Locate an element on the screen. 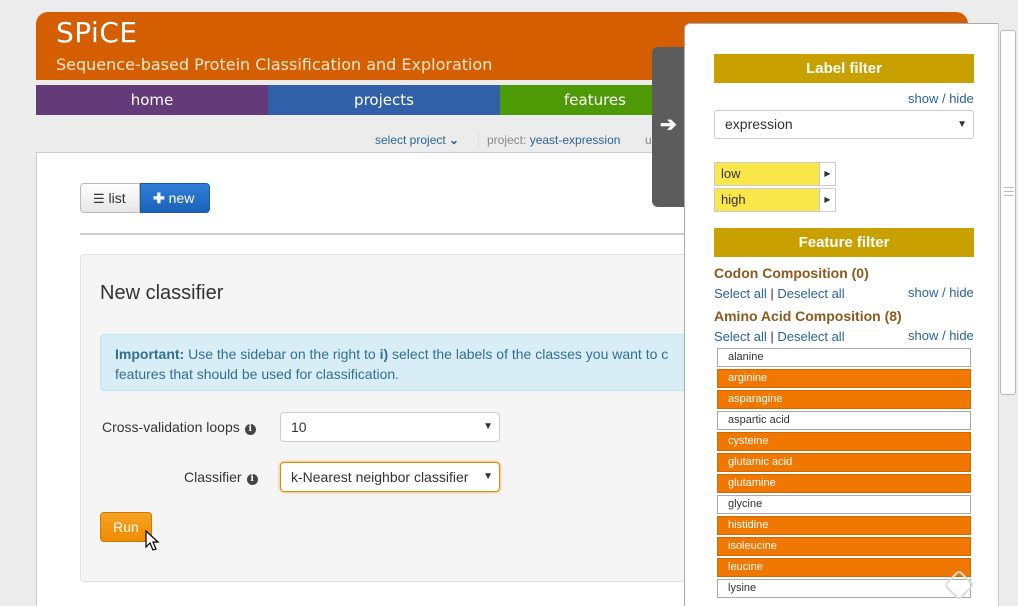 This screenshot has height=606, width=1018. cv-loops-select: 10 ▼ is located at coordinates (390, 427).